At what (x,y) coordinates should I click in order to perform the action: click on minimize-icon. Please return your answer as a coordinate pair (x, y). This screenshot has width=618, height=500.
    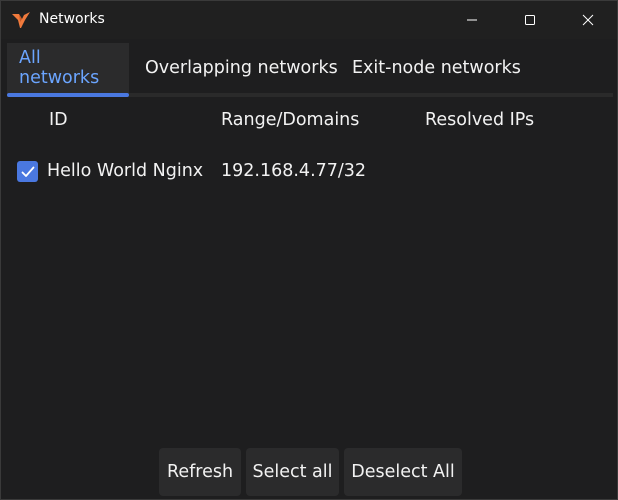
    Looking at the image, I should click on (472, 20).